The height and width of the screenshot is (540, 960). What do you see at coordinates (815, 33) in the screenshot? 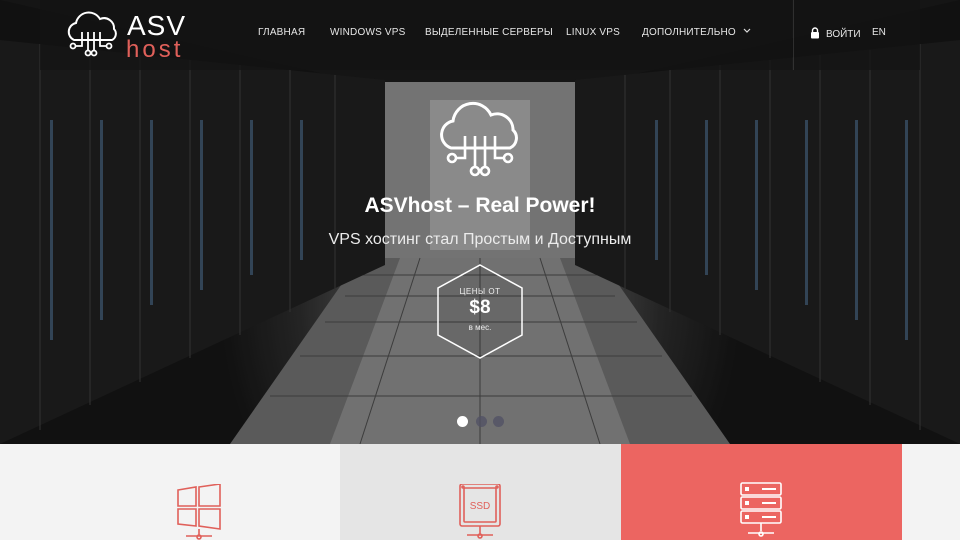
I see `lock-icon` at bounding box center [815, 33].